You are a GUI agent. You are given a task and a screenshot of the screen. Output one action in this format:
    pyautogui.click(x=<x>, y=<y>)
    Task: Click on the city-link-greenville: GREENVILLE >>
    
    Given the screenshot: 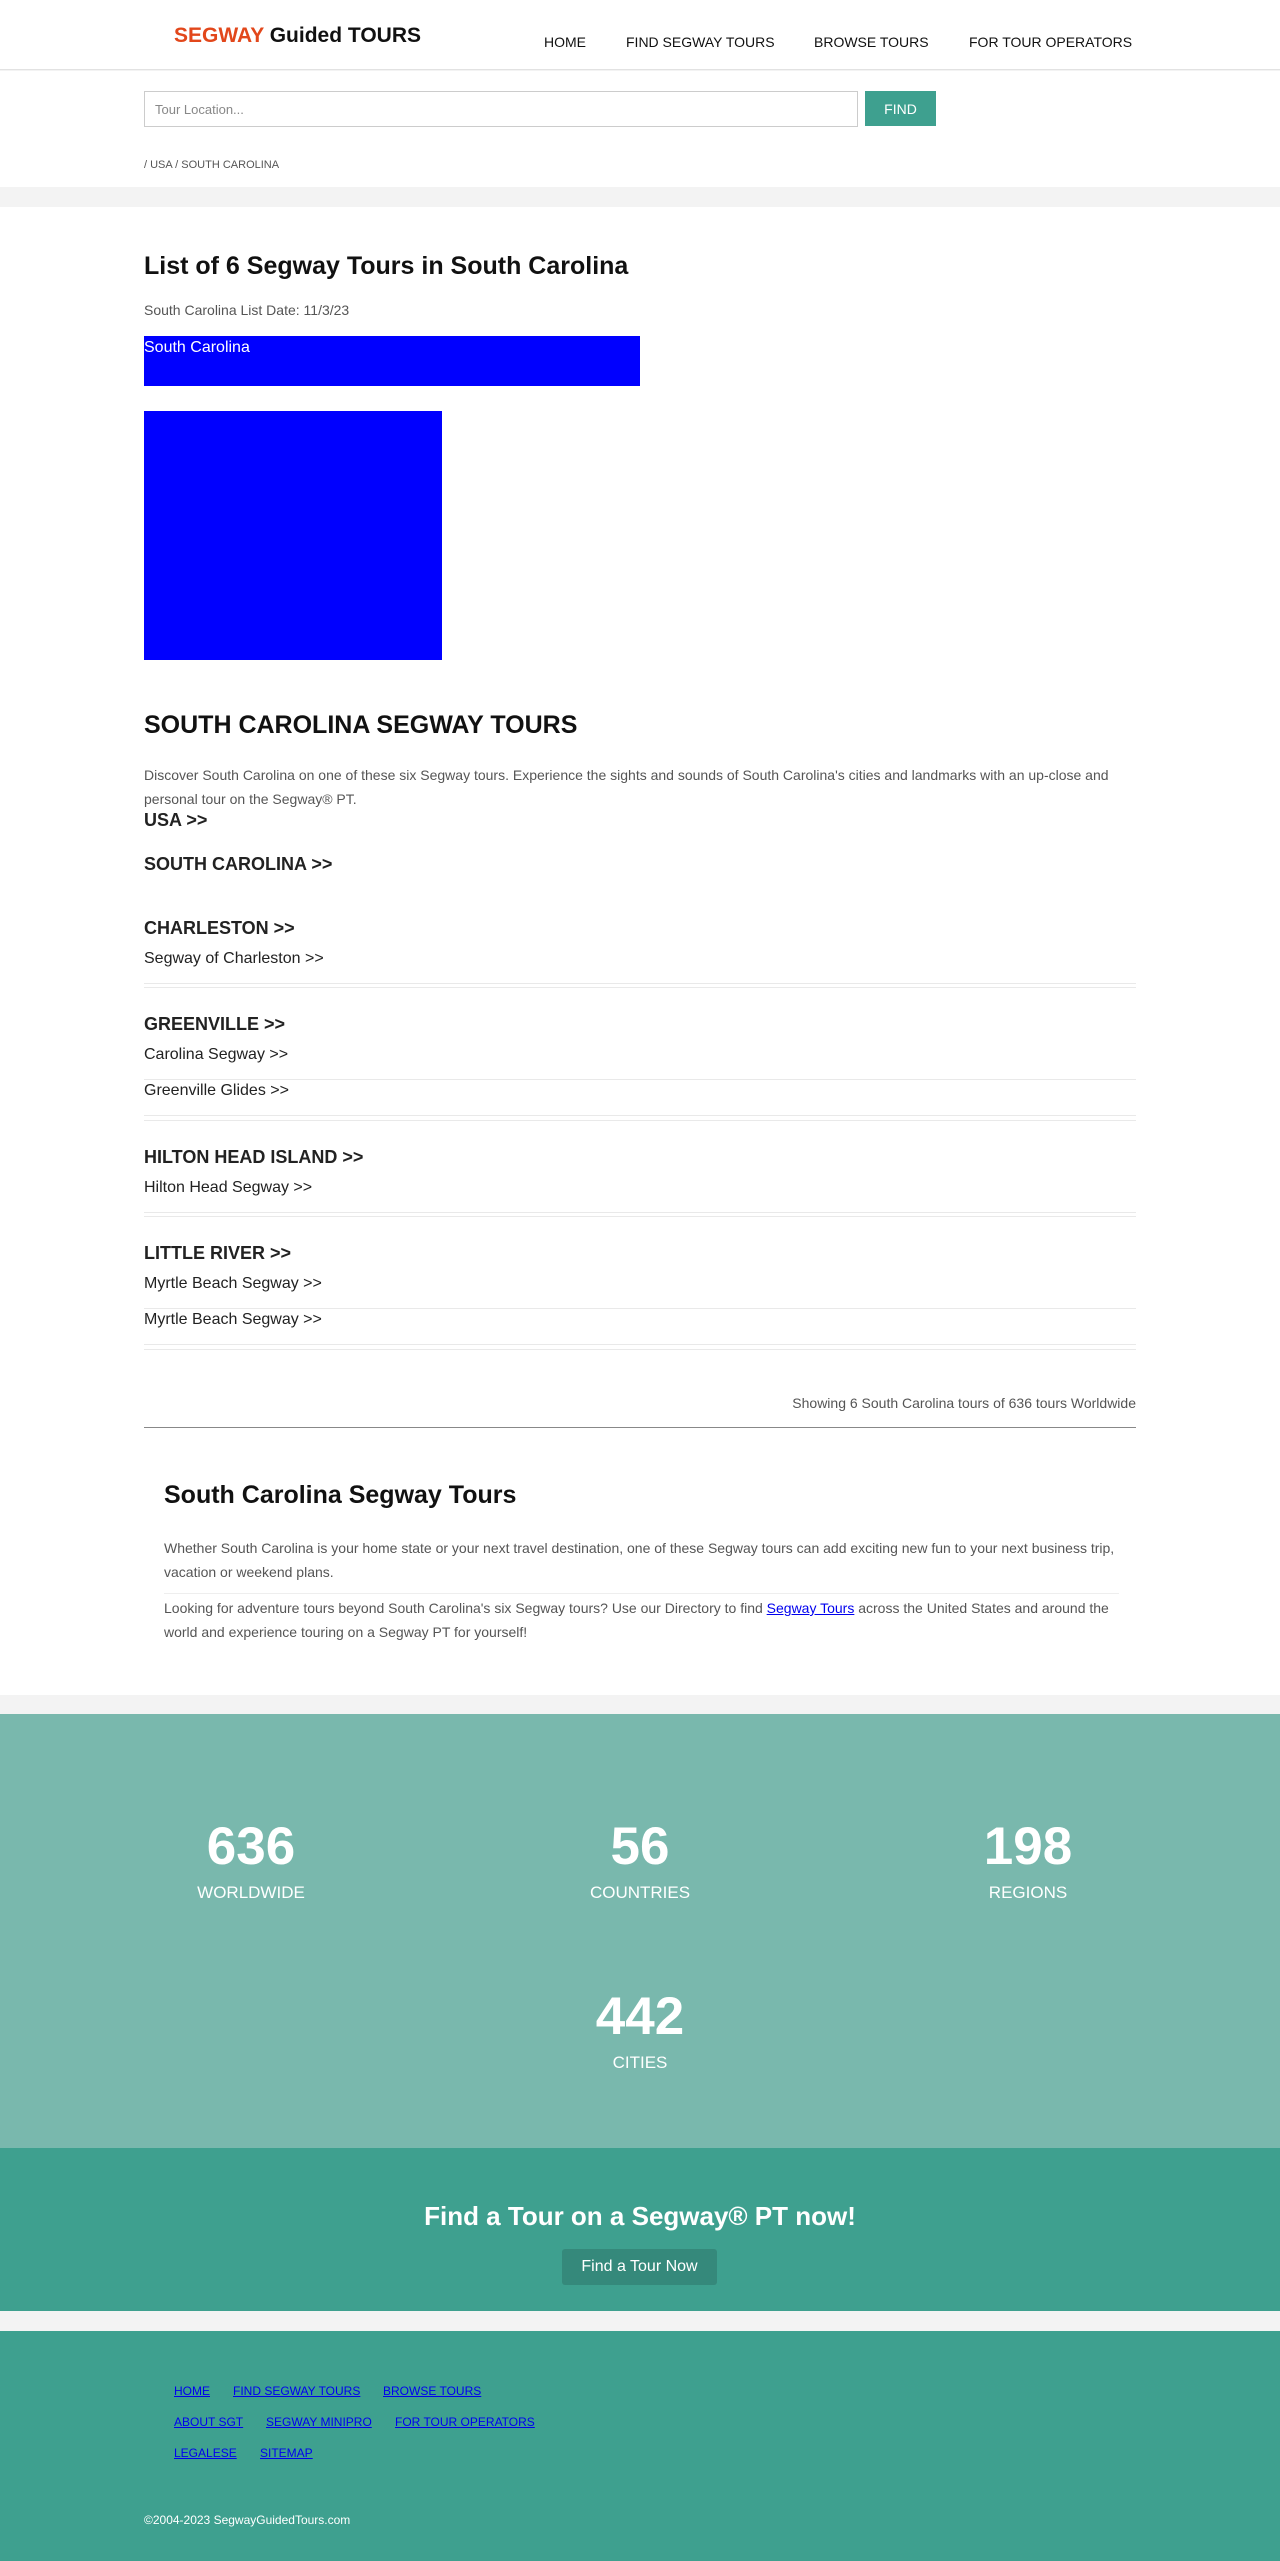 What is the action you would take?
    pyautogui.click(x=214, y=1024)
    